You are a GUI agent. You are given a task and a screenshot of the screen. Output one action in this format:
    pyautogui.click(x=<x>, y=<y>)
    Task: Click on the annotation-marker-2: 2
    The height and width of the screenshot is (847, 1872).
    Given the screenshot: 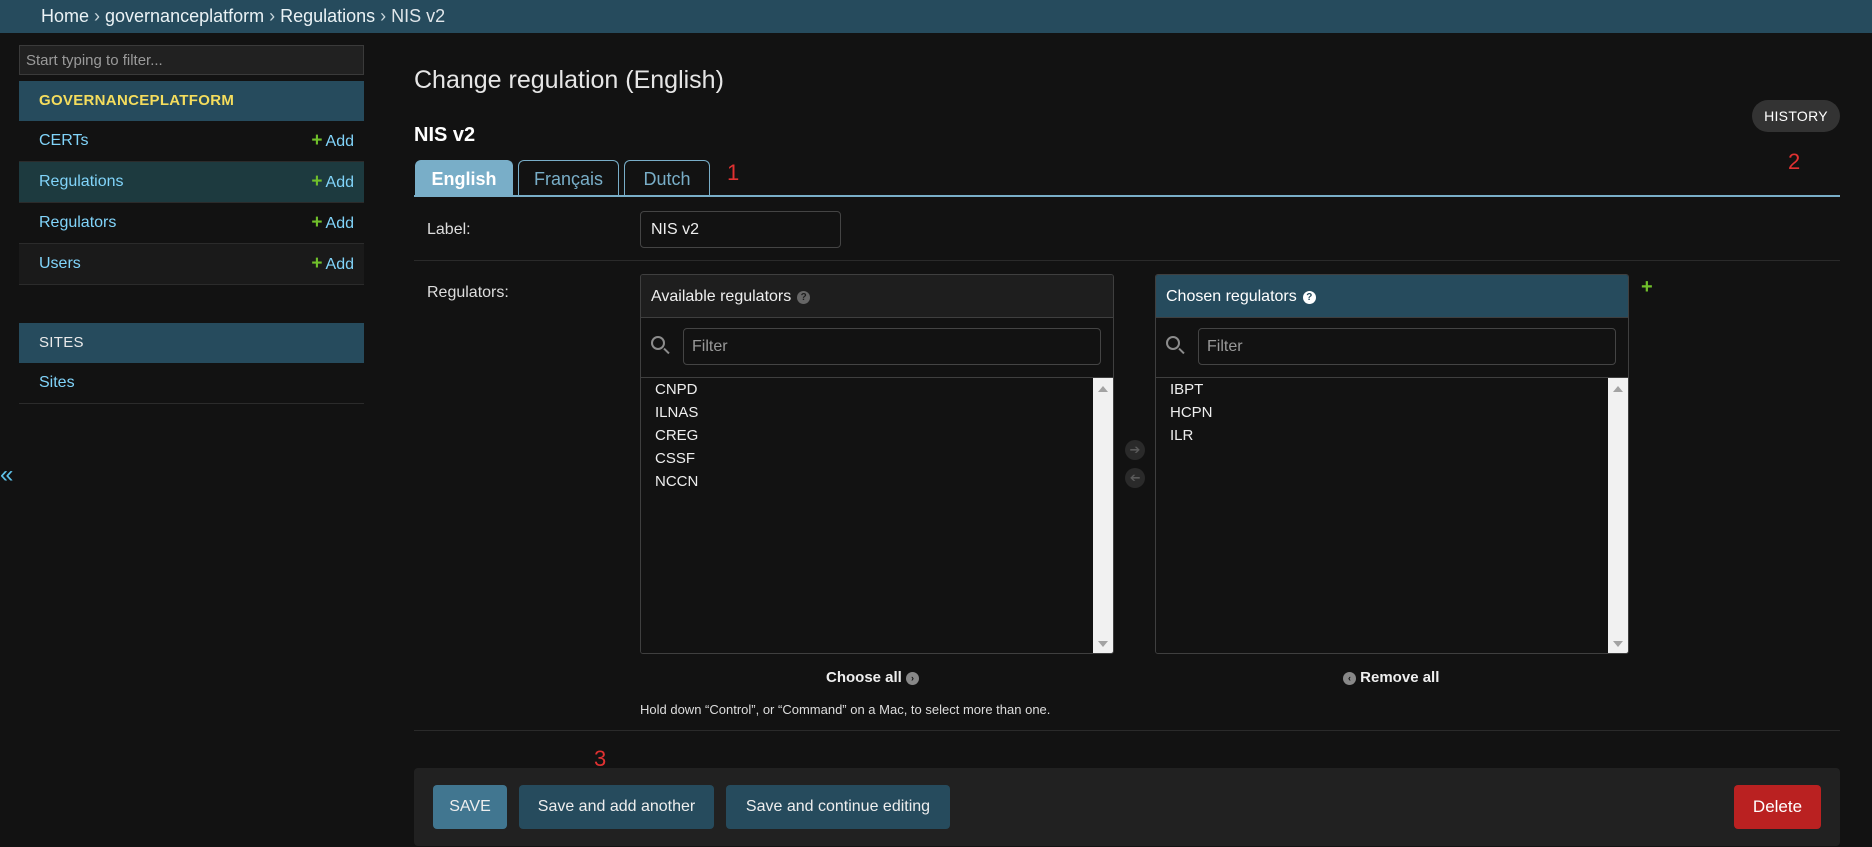 What is the action you would take?
    pyautogui.click(x=1794, y=161)
    